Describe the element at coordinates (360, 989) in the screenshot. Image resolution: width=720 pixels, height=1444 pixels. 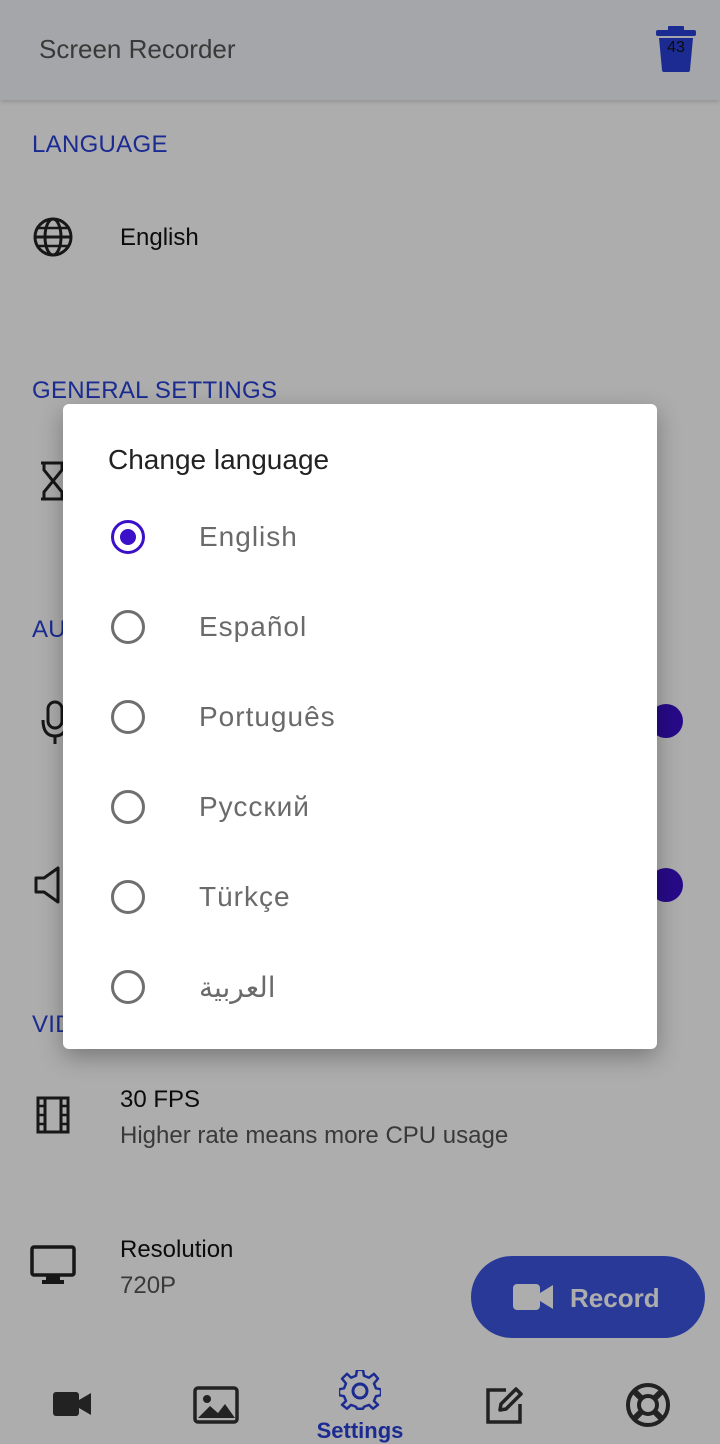
I see `language-option-arabic: العربية` at that location.